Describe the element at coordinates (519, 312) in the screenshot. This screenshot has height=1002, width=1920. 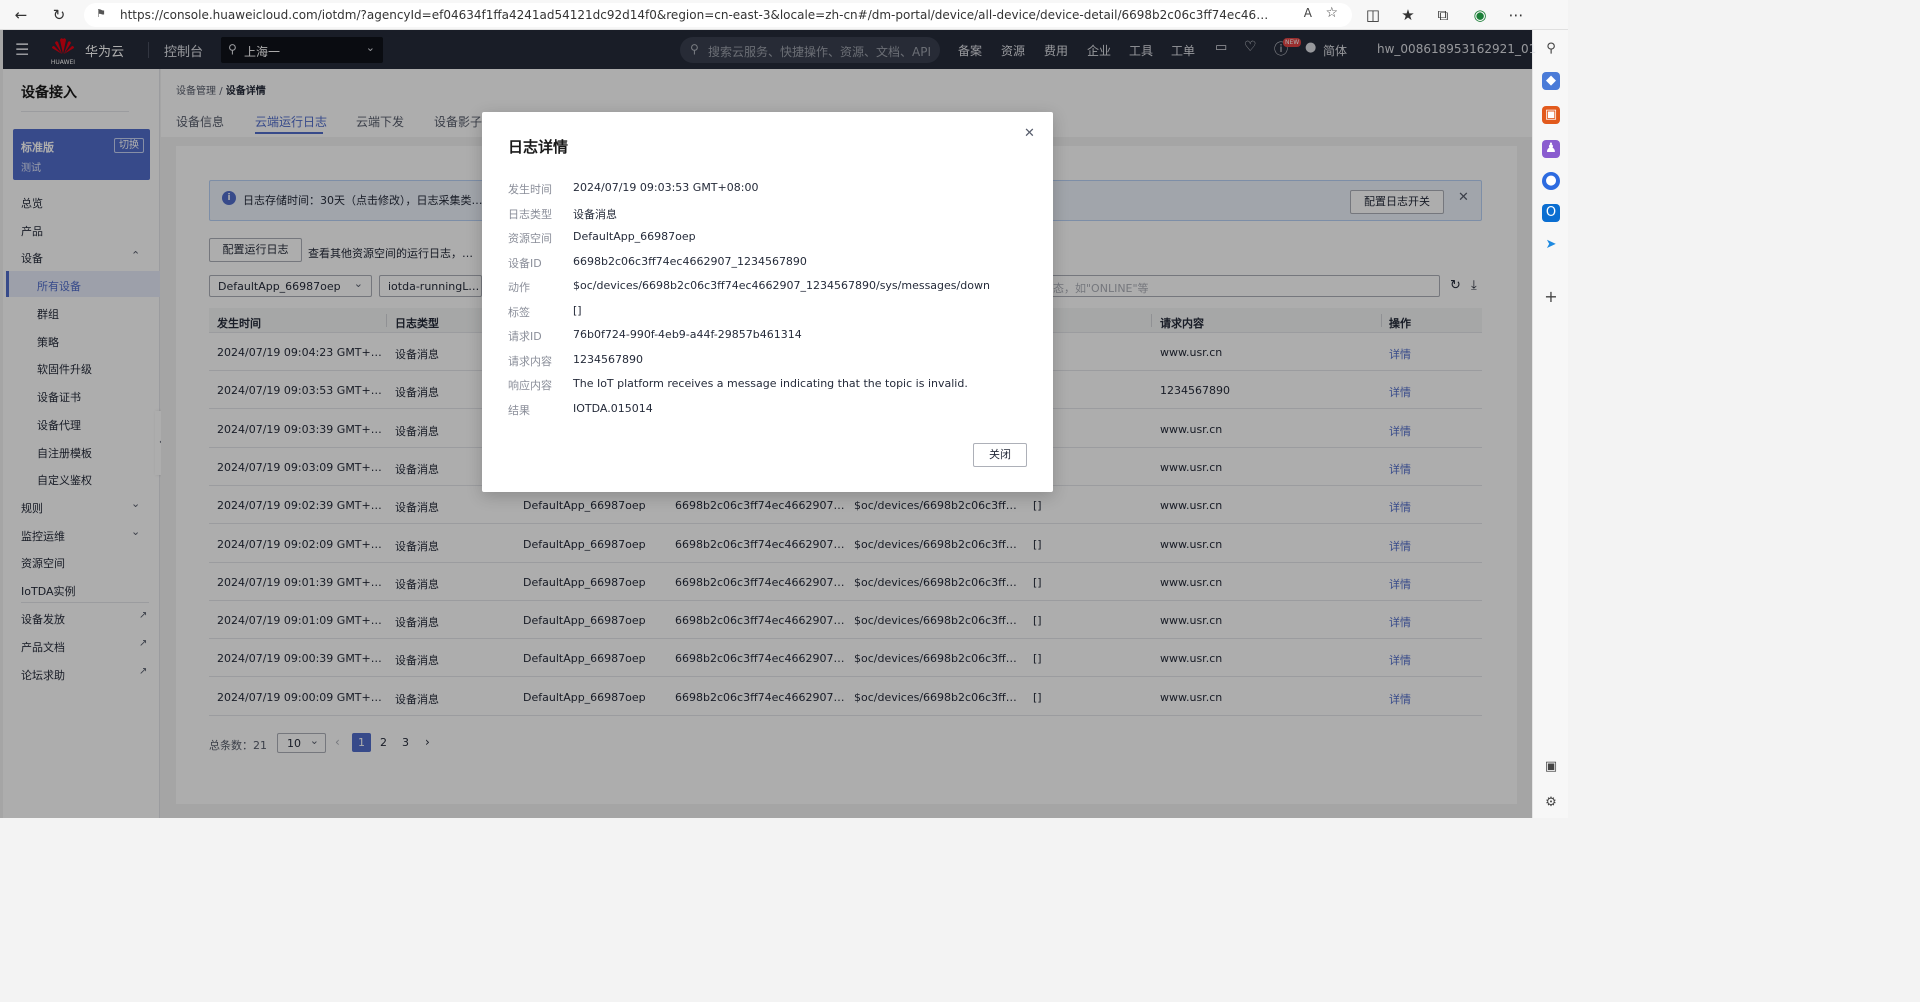
I see `field-label: 标签` at that location.